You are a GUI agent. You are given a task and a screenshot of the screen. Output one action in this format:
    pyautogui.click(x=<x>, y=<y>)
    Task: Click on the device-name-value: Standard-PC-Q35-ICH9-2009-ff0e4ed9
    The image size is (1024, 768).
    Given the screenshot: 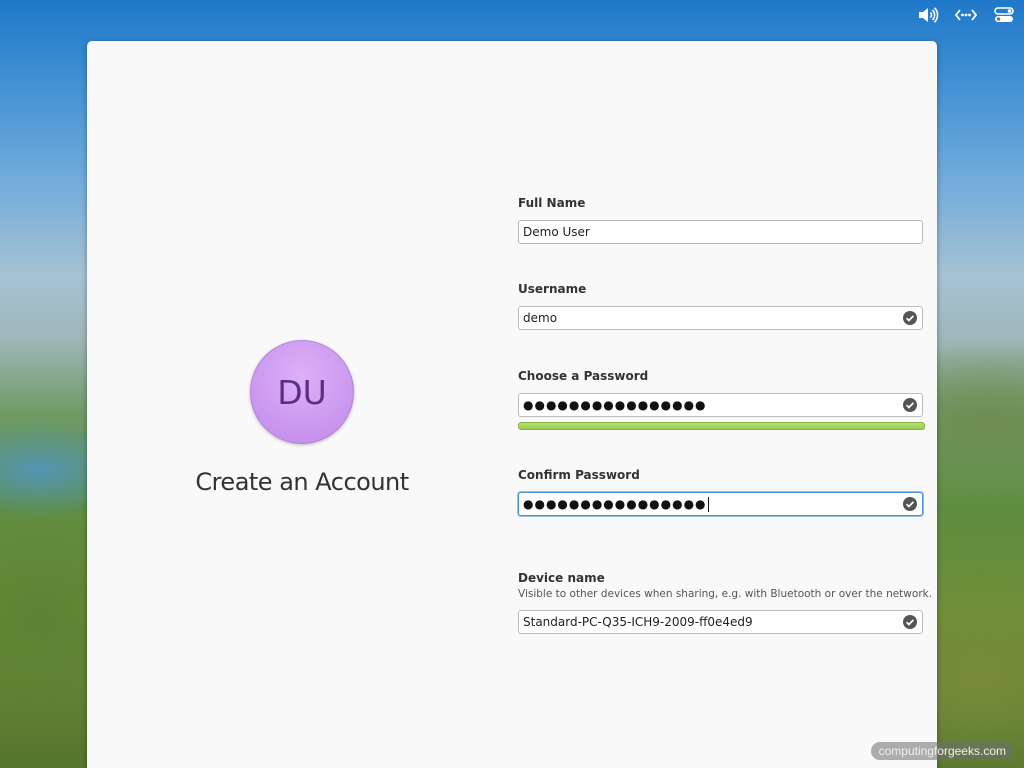 What is the action you would take?
    pyautogui.click(x=638, y=622)
    